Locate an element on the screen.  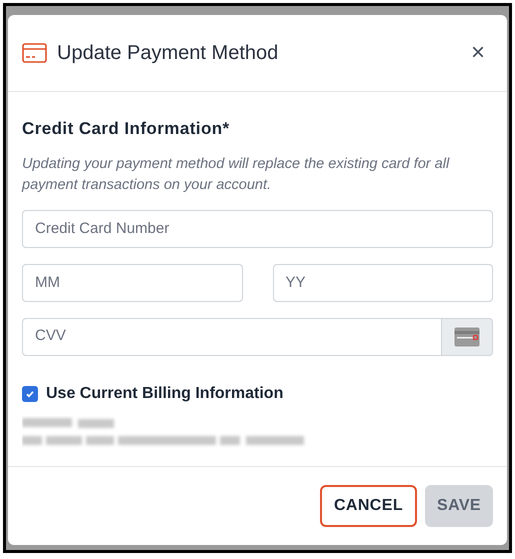
checkbox is located at coordinates (30, 394).